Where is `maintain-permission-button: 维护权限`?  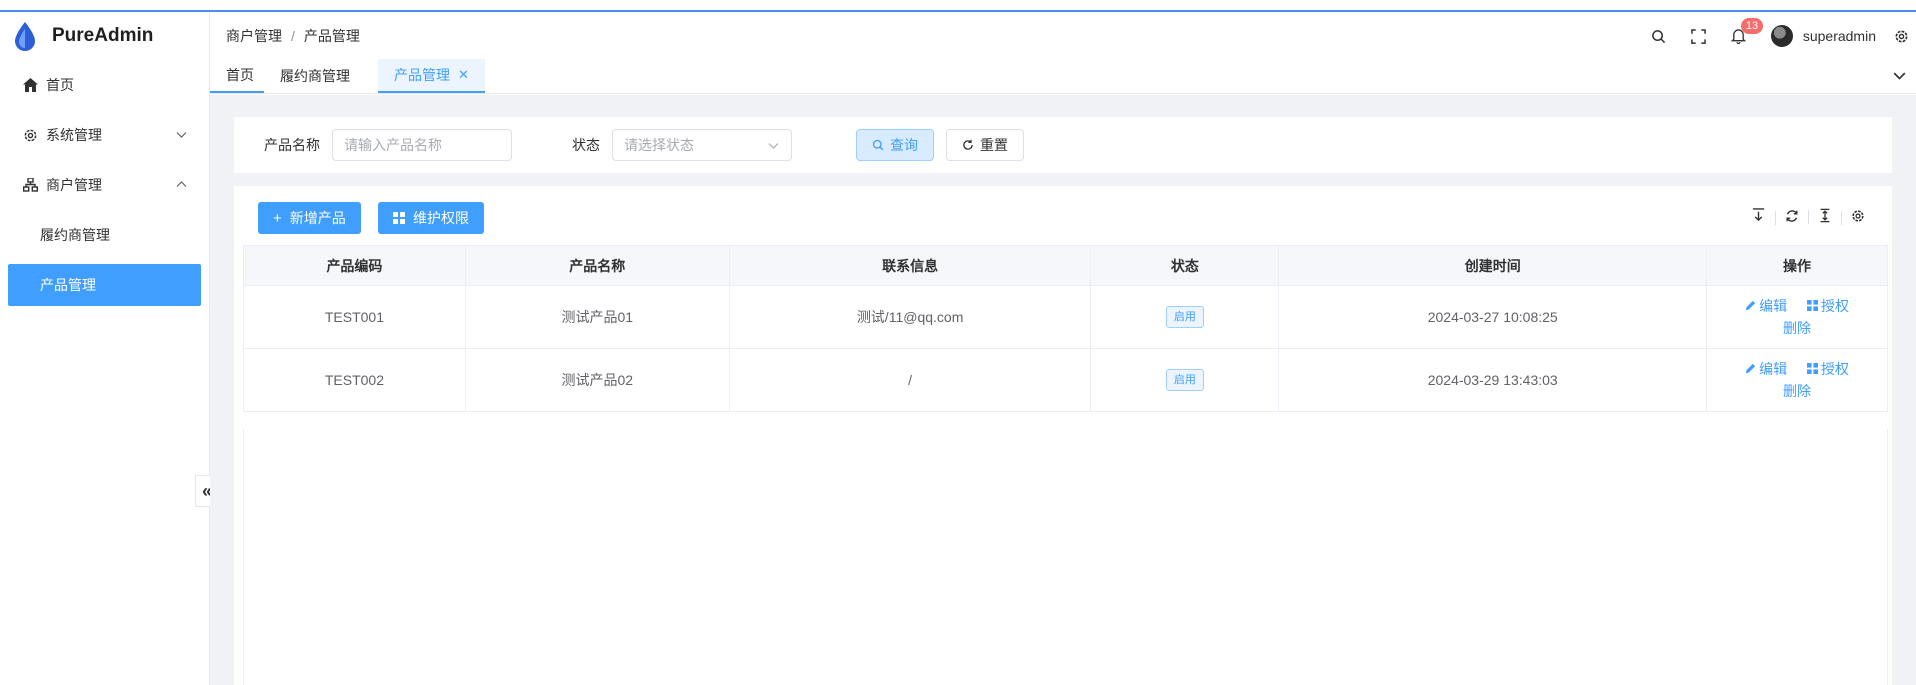
maintain-permission-button: 维护权限 is located at coordinates (431, 218).